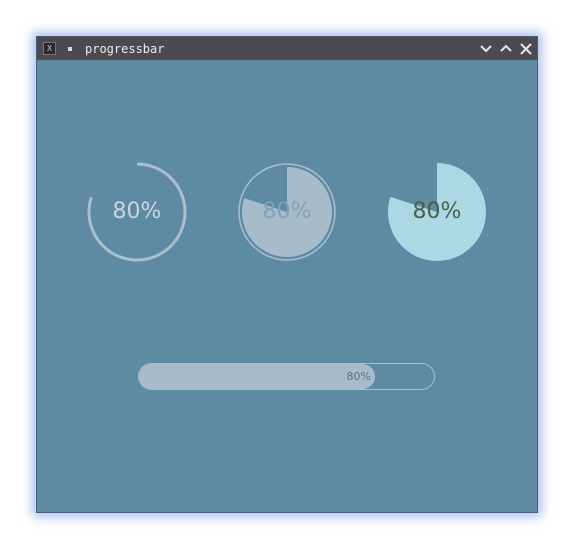 The width and height of the screenshot is (574, 549). I want to click on progress-bar-label: 80%, so click(358, 376).